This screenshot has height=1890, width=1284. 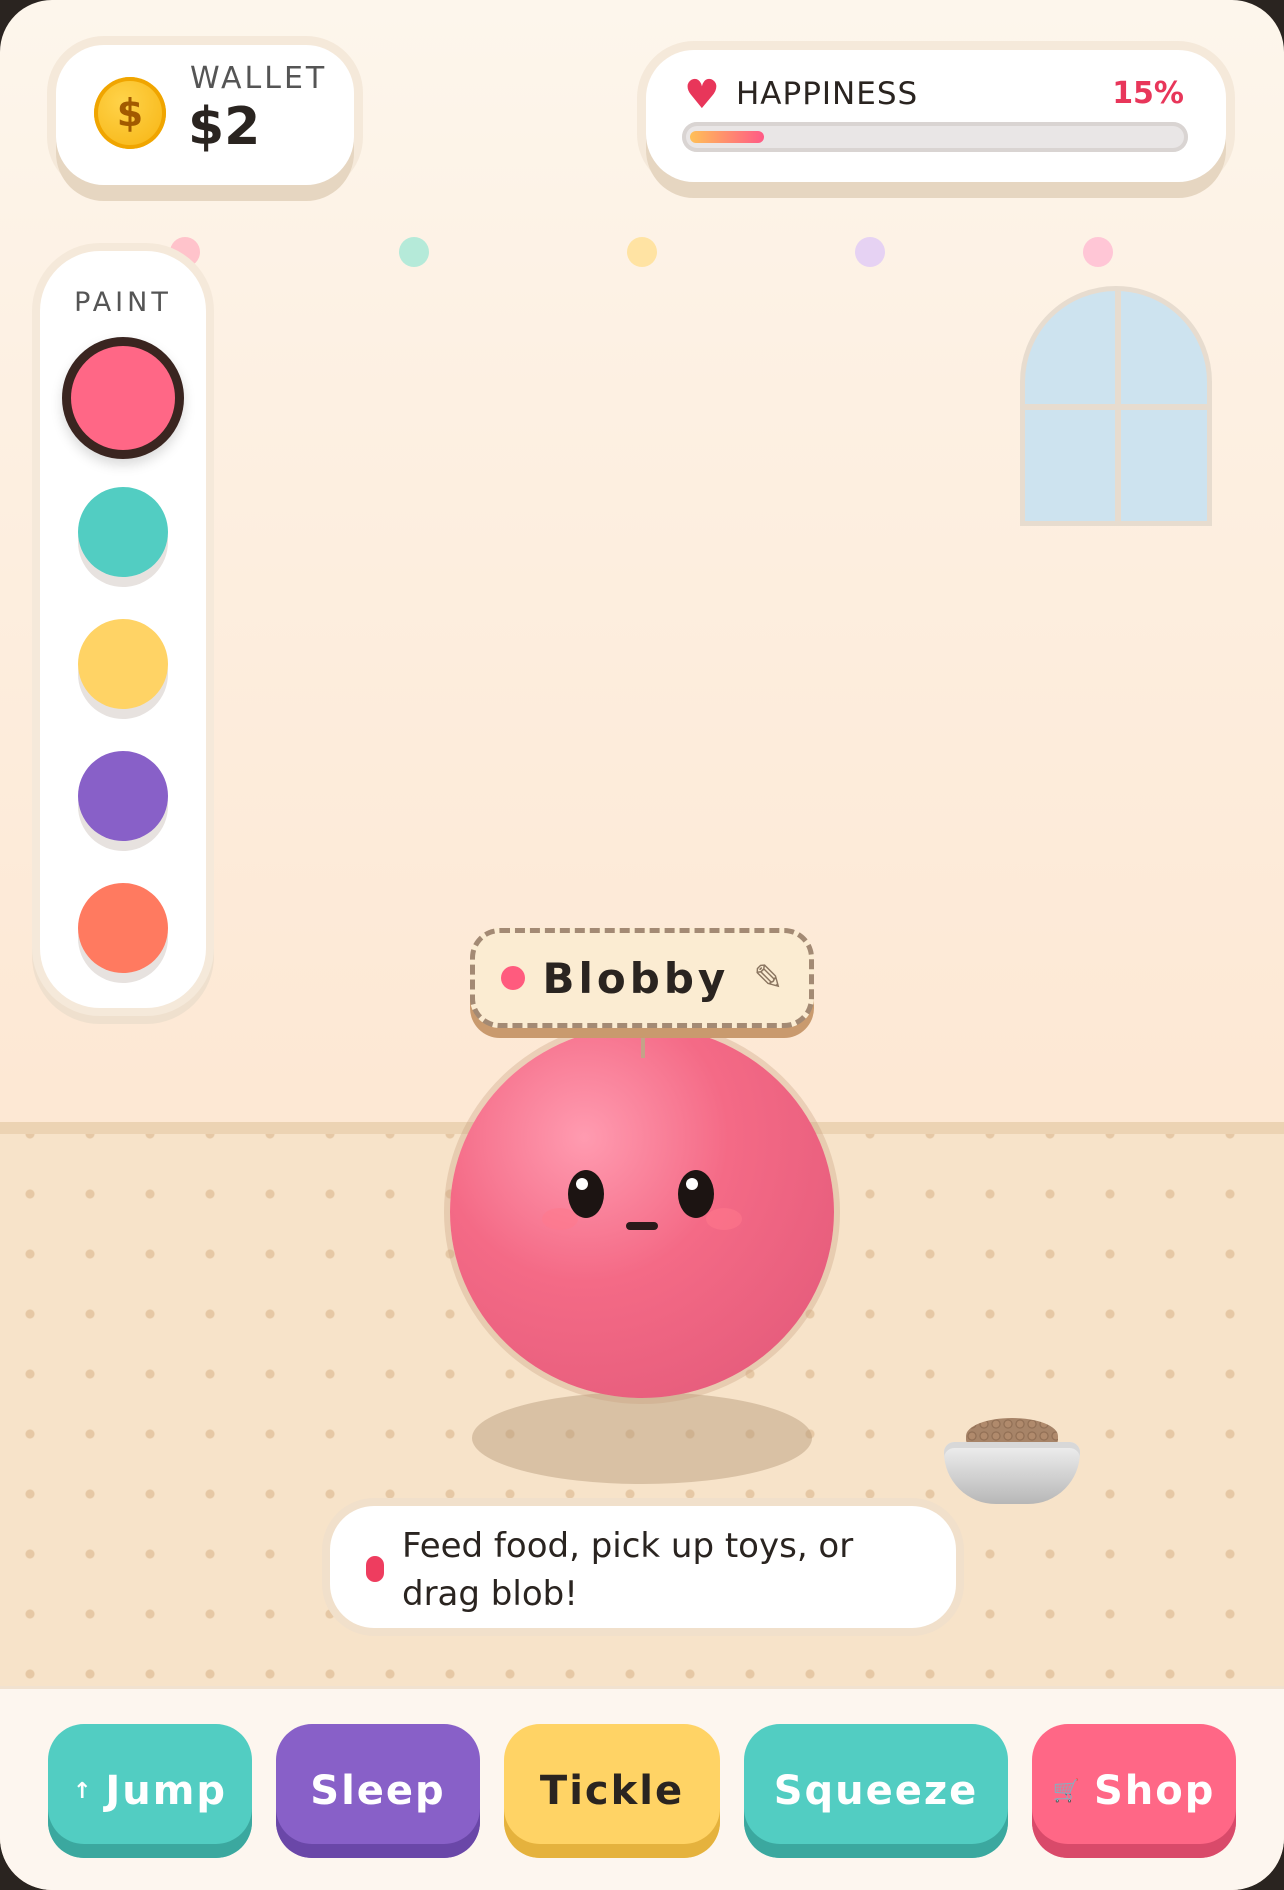 I want to click on tickle-label: Tickle, so click(x=612, y=1791).